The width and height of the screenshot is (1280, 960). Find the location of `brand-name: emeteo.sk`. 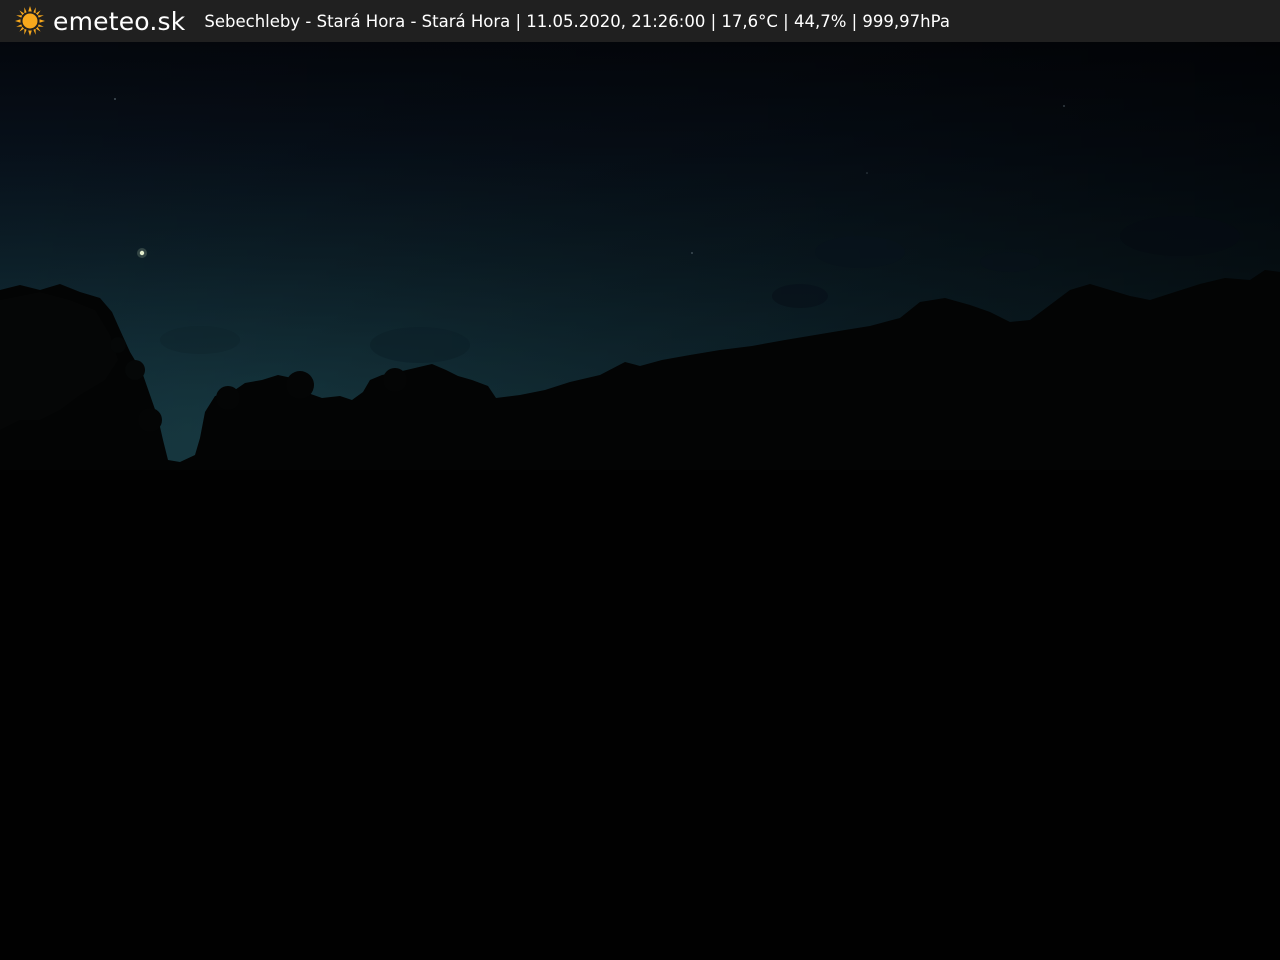

brand-name: emeteo.sk is located at coordinates (119, 21).